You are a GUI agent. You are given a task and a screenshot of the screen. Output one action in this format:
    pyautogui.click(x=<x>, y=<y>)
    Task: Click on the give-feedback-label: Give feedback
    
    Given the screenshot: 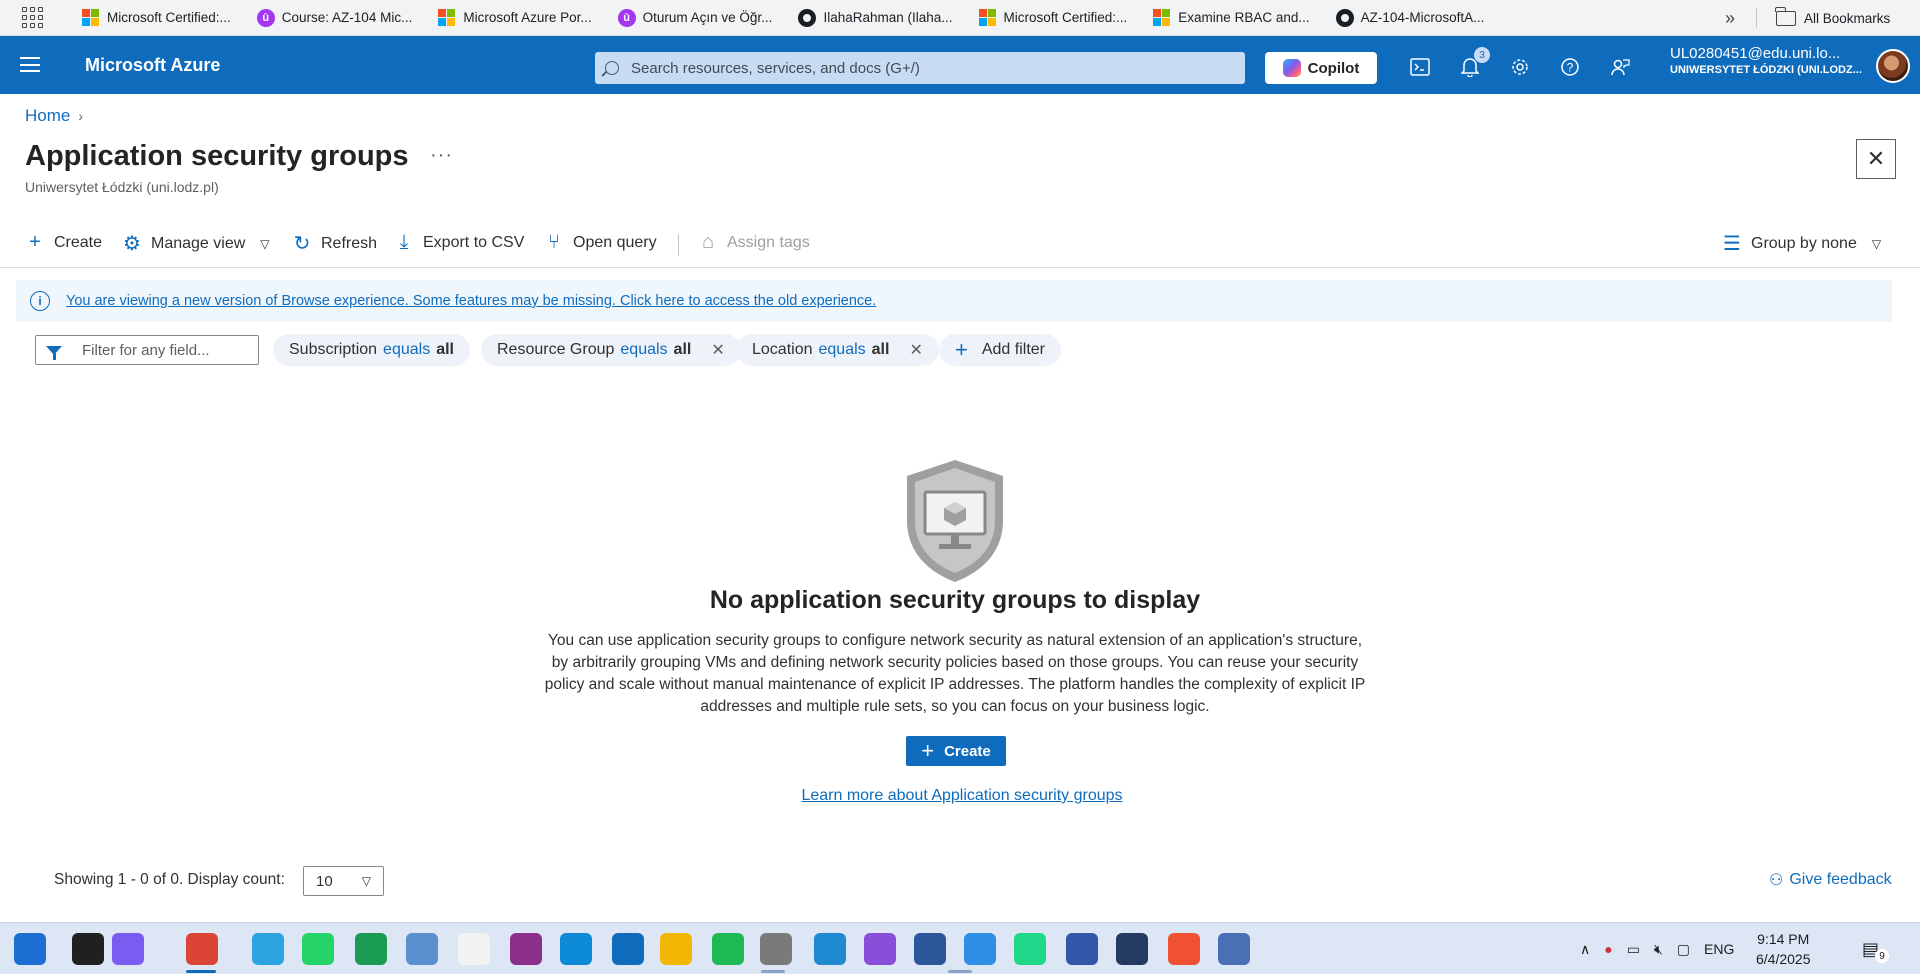 What is the action you would take?
    pyautogui.click(x=1840, y=879)
    